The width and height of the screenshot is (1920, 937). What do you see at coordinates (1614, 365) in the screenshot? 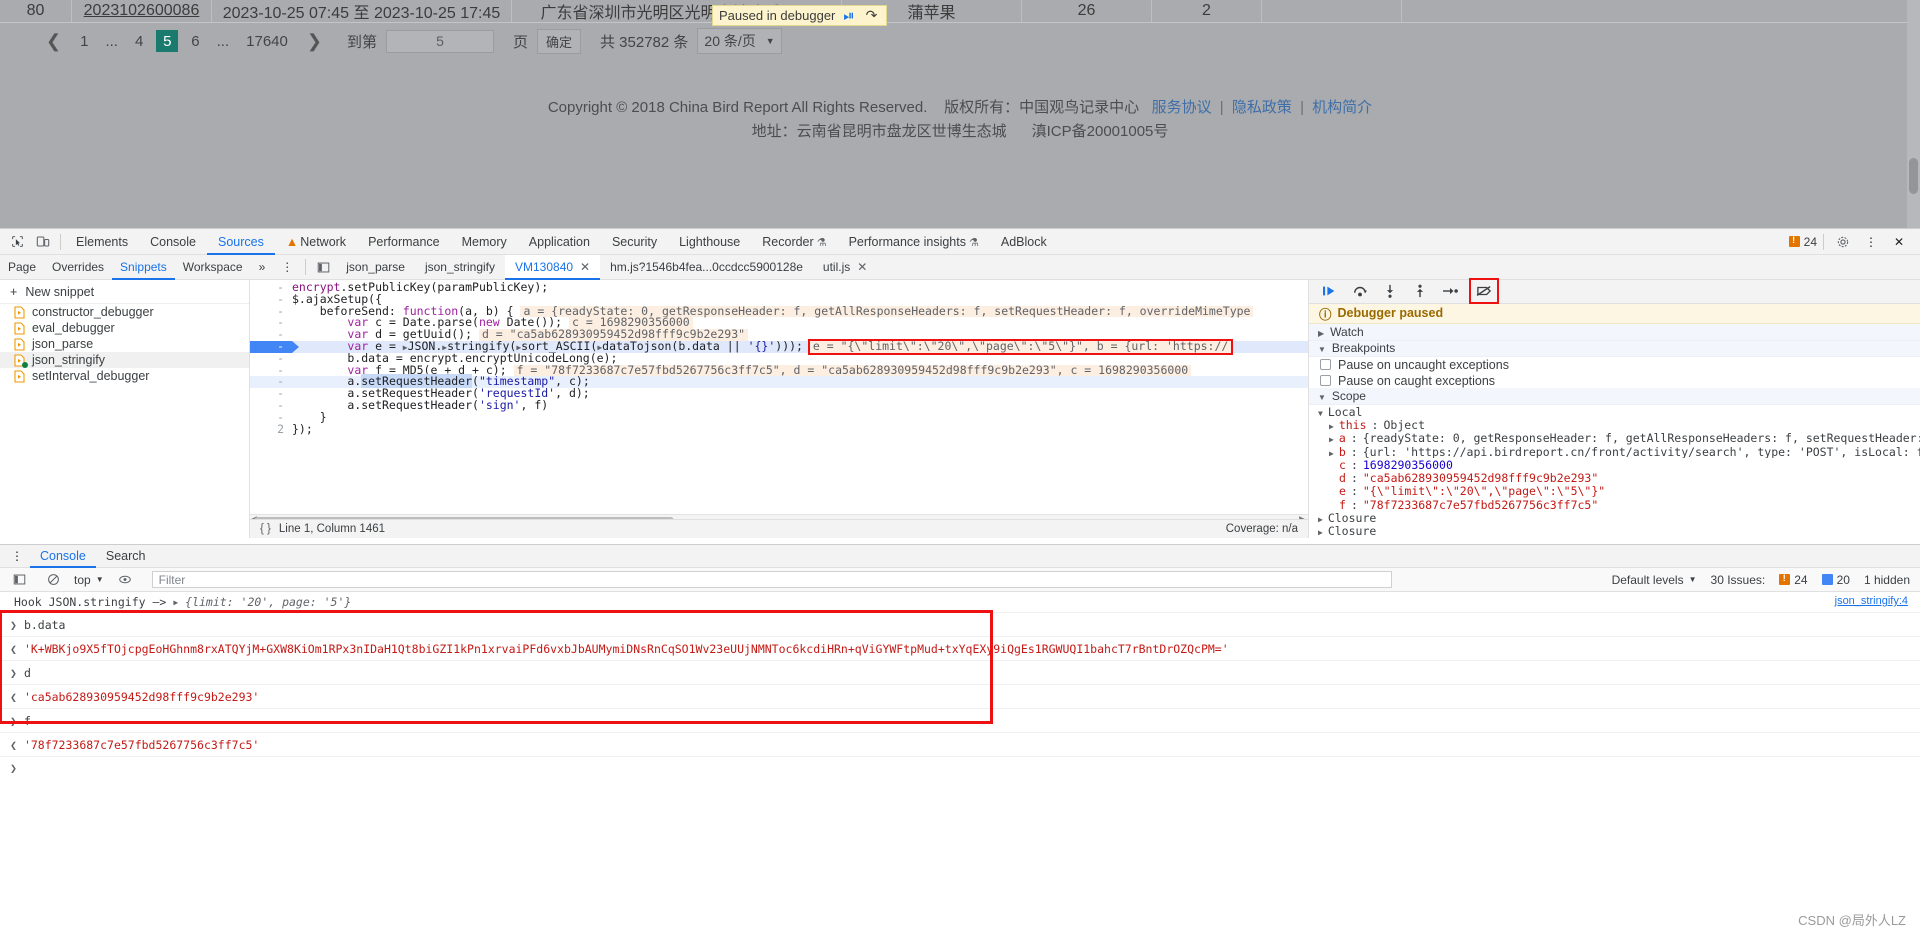
I see `pause-on-uncaught-exceptions-row: Pause on uncaught exceptions` at bounding box center [1614, 365].